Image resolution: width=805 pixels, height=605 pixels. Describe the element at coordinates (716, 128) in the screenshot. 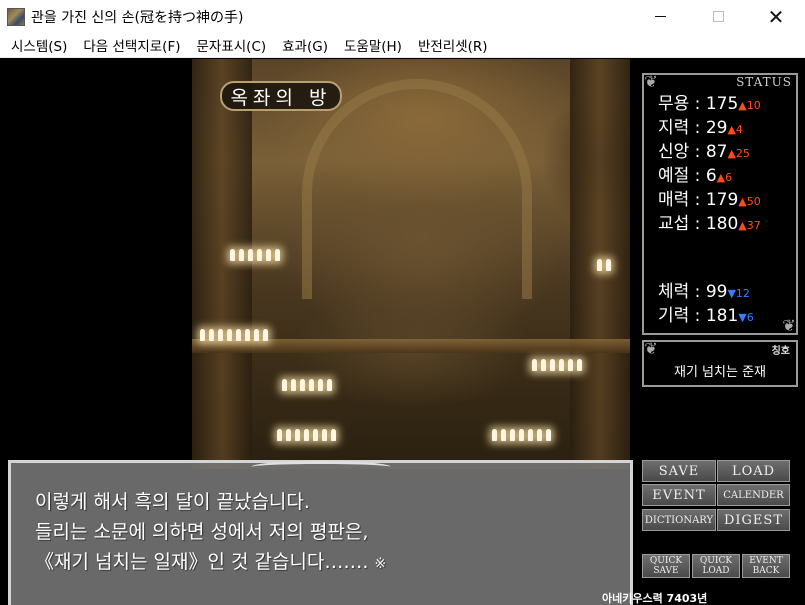

I see `stat-value: 29` at that location.